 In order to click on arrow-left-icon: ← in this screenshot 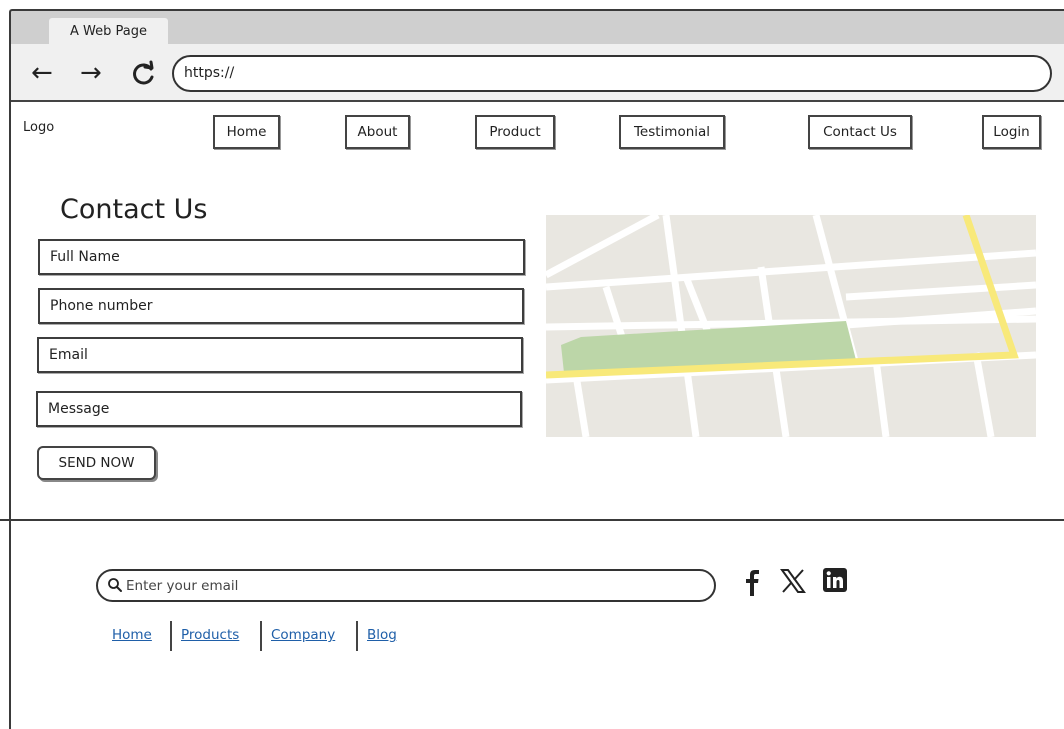, I will do `click(42, 73)`.